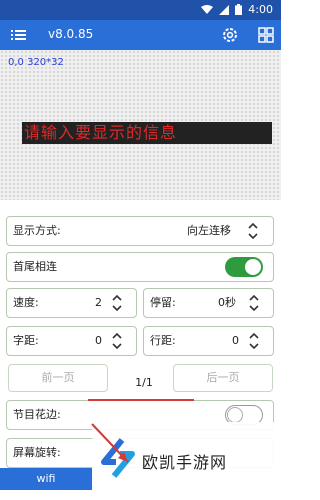 This screenshot has height=500, width=320. What do you see at coordinates (140, 35) in the screenshot?
I see `app-bar: v8.0.85` at bounding box center [140, 35].